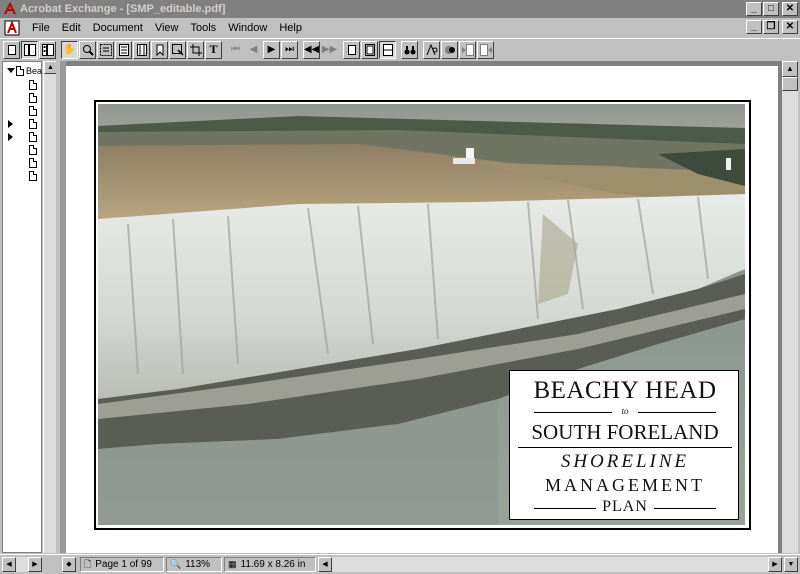  What do you see at coordinates (790, 69) in the screenshot?
I see `scroll-up-arrow-icon: ▲` at bounding box center [790, 69].